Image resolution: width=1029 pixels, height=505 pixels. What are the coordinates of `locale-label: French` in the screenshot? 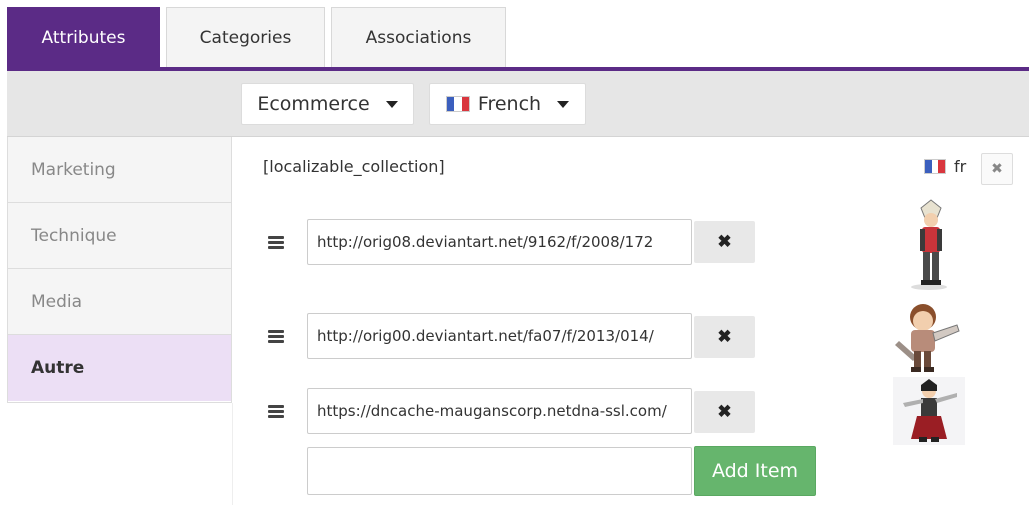 It's located at (509, 104).